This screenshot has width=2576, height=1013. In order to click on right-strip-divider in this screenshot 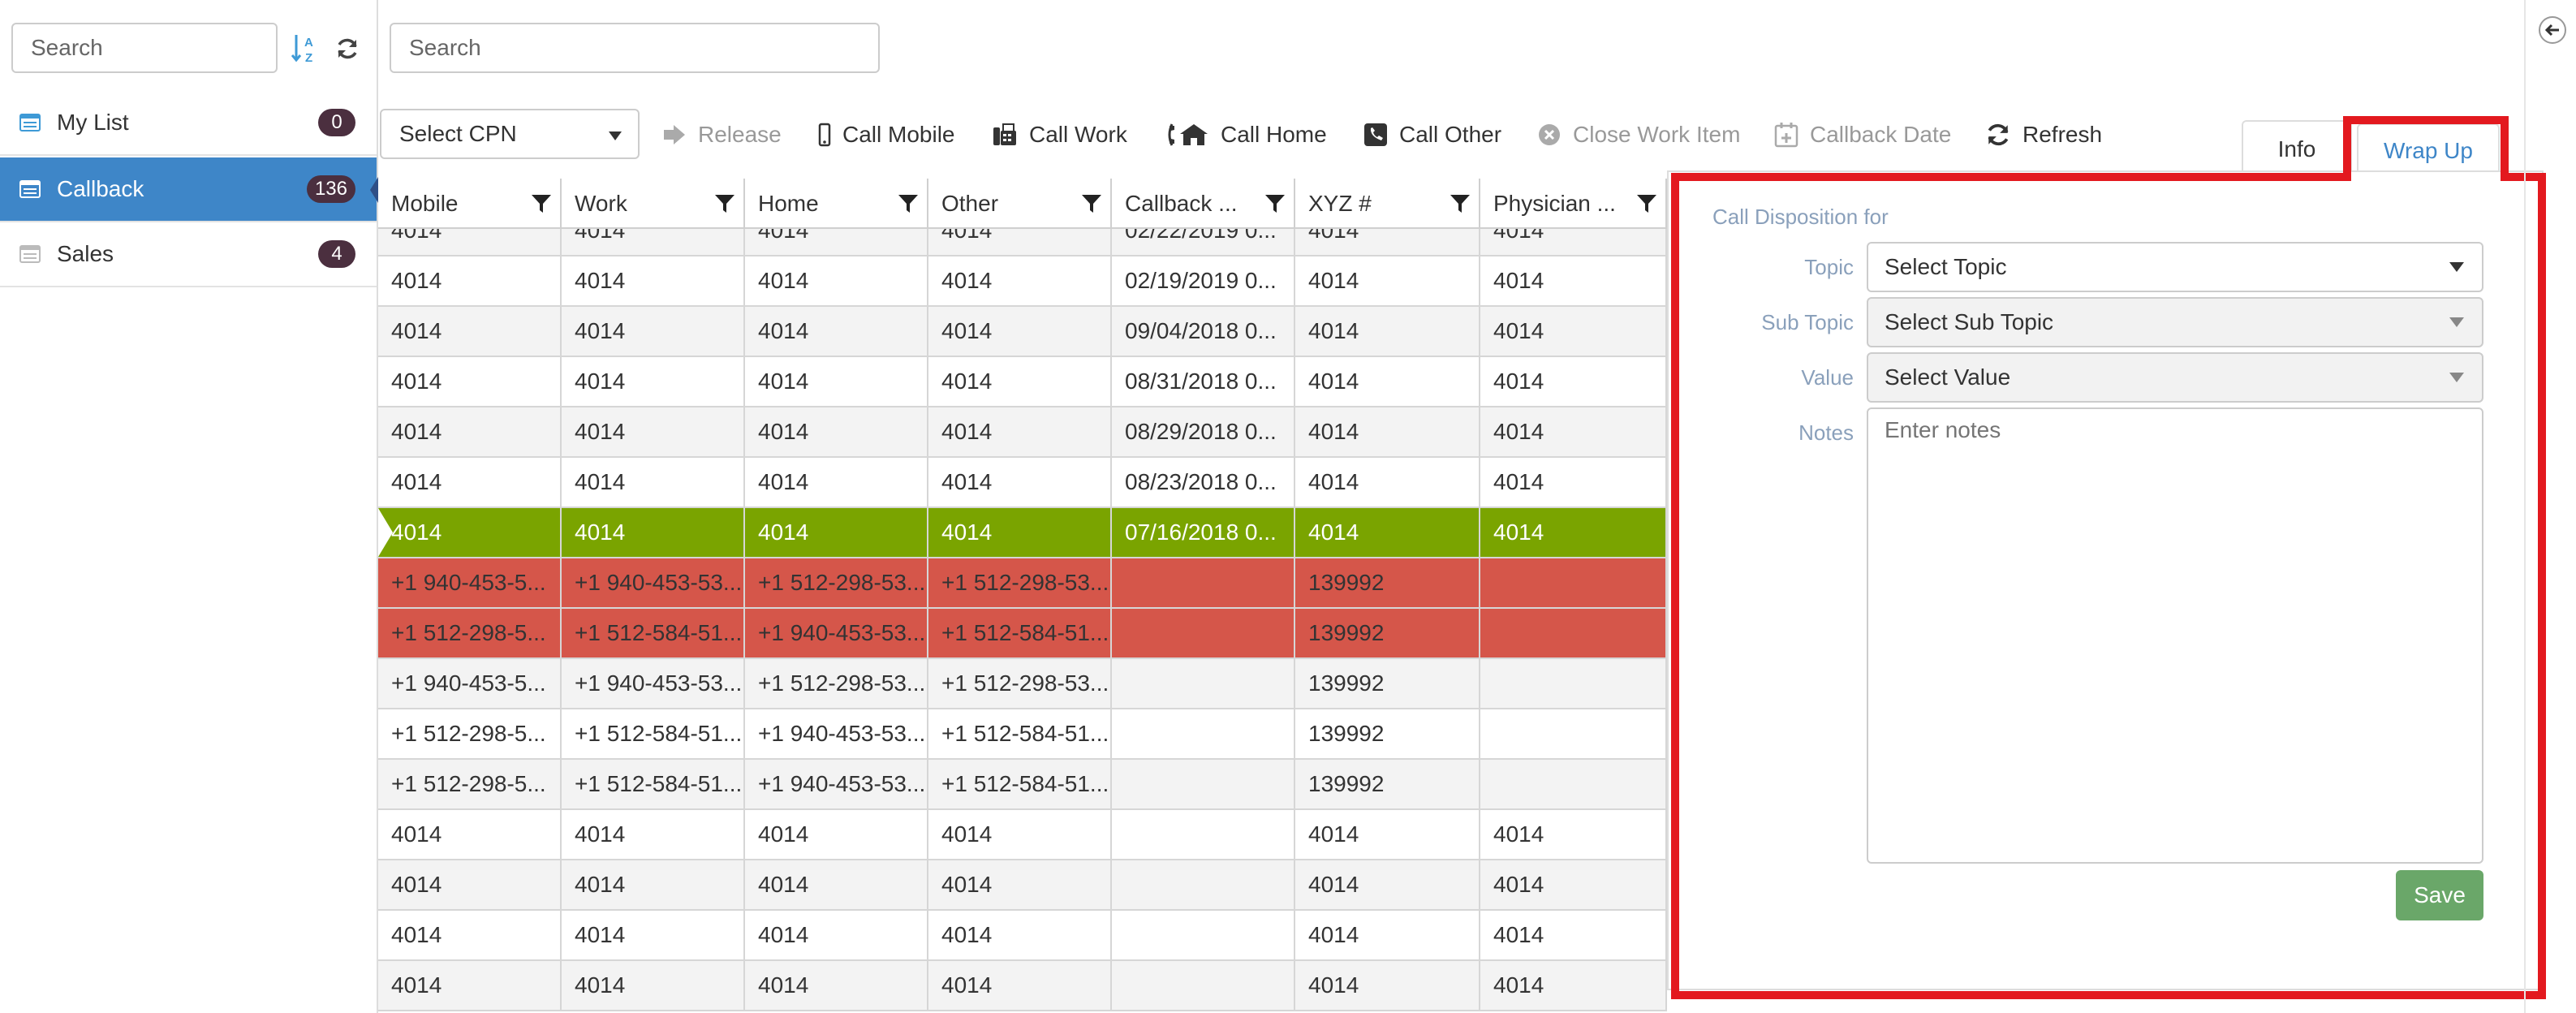, I will do `click(2525, 506)`.